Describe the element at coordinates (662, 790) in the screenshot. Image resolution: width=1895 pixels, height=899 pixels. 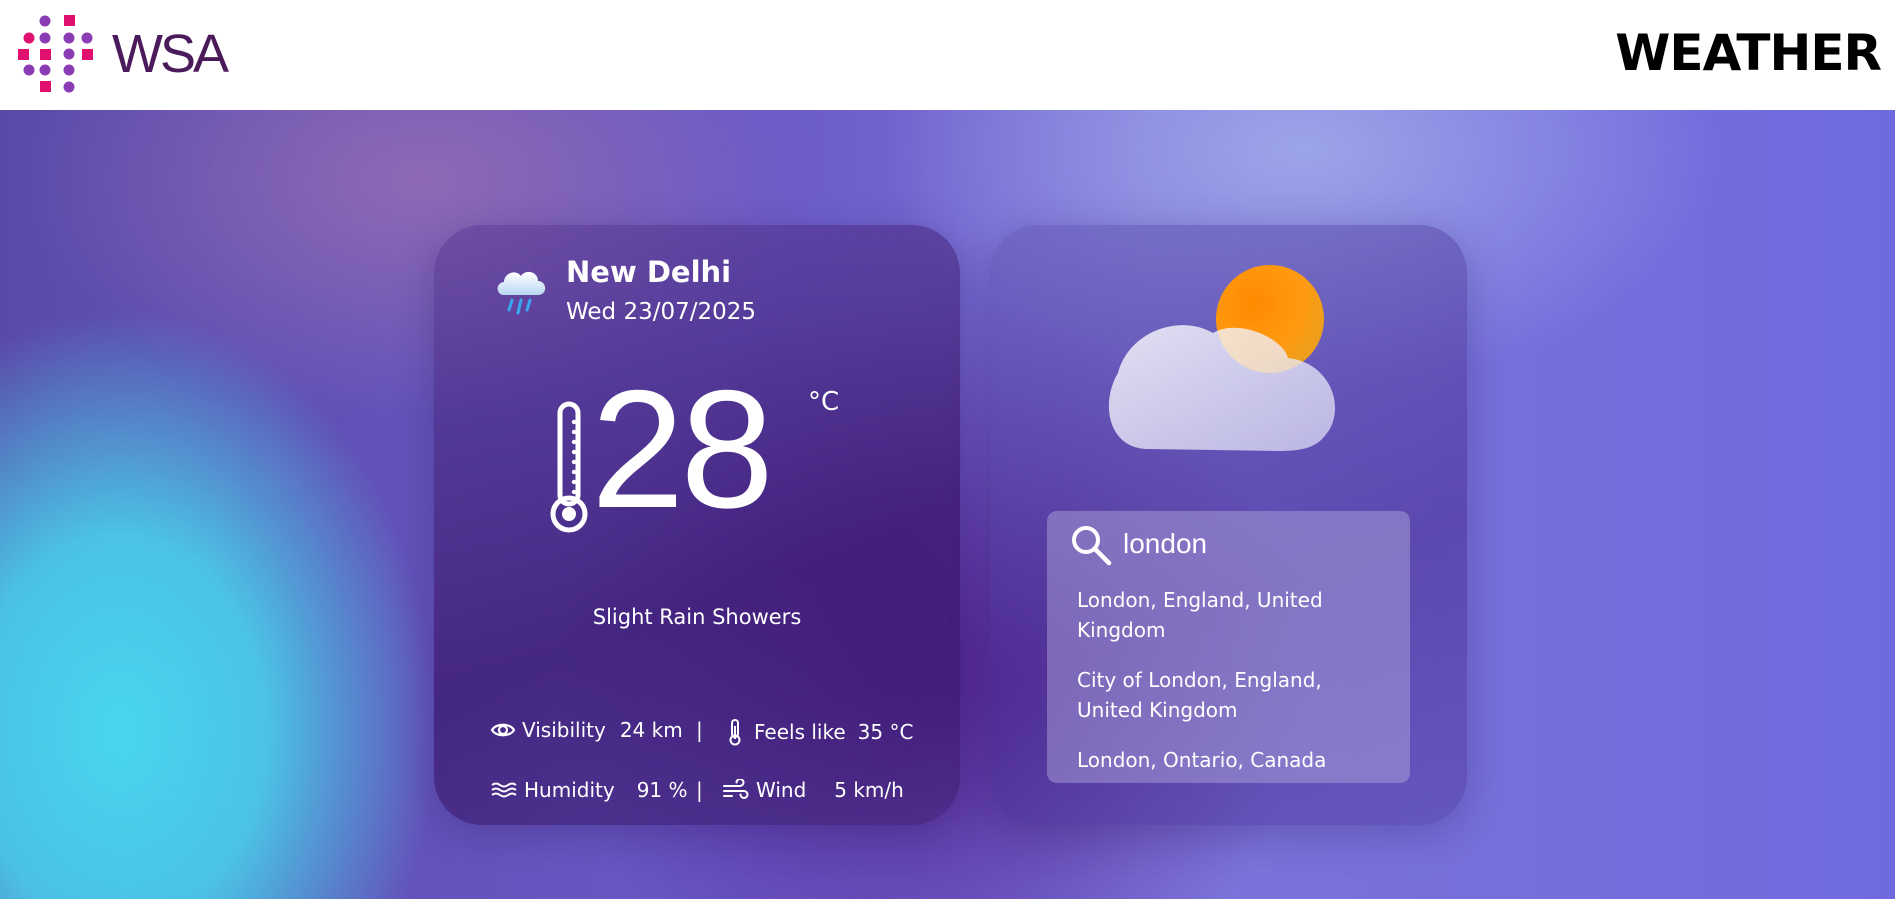
I see `humidity-value: 91 %` at that location.